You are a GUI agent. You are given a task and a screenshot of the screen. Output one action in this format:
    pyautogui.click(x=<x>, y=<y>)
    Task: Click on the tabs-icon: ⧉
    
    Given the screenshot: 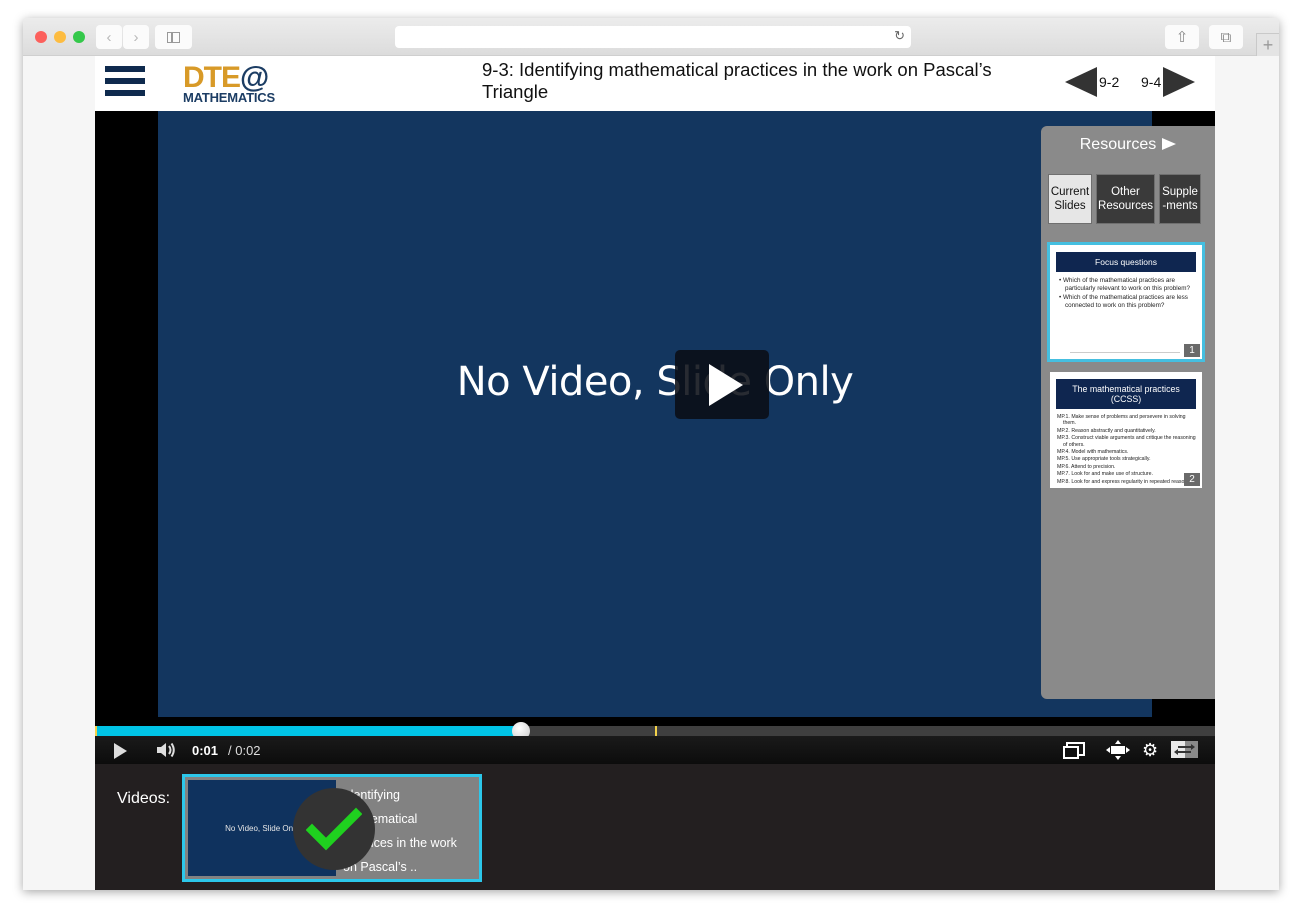 What is the action you would take?
    pyautogui.click(x=1226, y=37)
    